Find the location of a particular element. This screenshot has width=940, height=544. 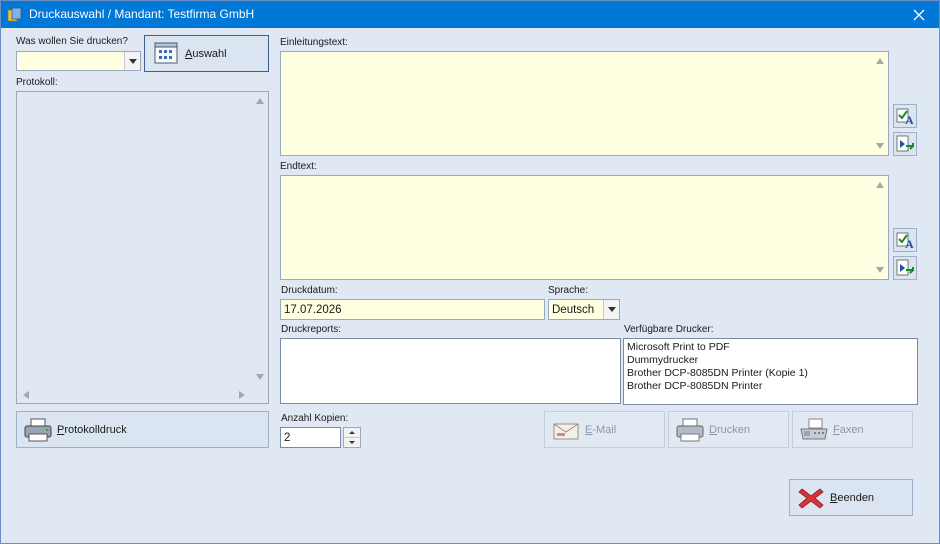

scroll-right-arrow-icon is located at coordinates (242, 395).